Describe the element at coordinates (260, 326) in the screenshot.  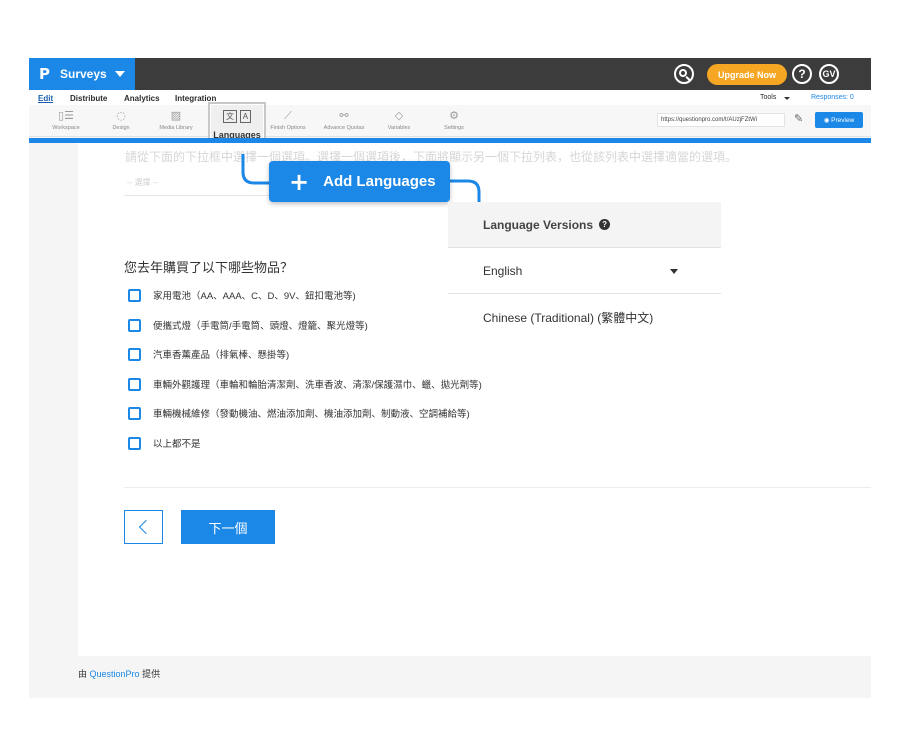
I see `option-label: 便攜式燈（手電筒/手電筒、頭燈、燈籠、聚光燈等)` at that location.